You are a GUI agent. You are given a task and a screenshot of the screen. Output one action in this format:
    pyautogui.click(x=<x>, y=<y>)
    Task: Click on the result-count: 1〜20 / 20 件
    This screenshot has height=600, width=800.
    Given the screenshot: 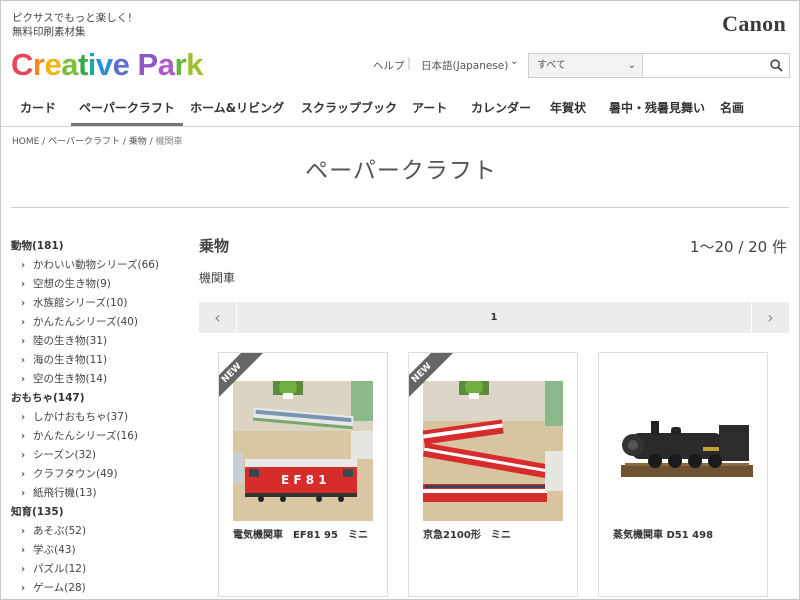 What is the action you would take?
    pyautogui.click(x=738, y=247)
    